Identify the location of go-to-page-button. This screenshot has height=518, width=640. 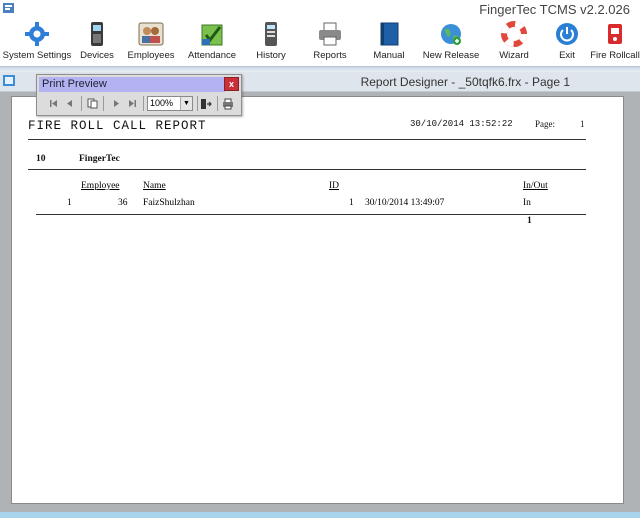
(92, 103).